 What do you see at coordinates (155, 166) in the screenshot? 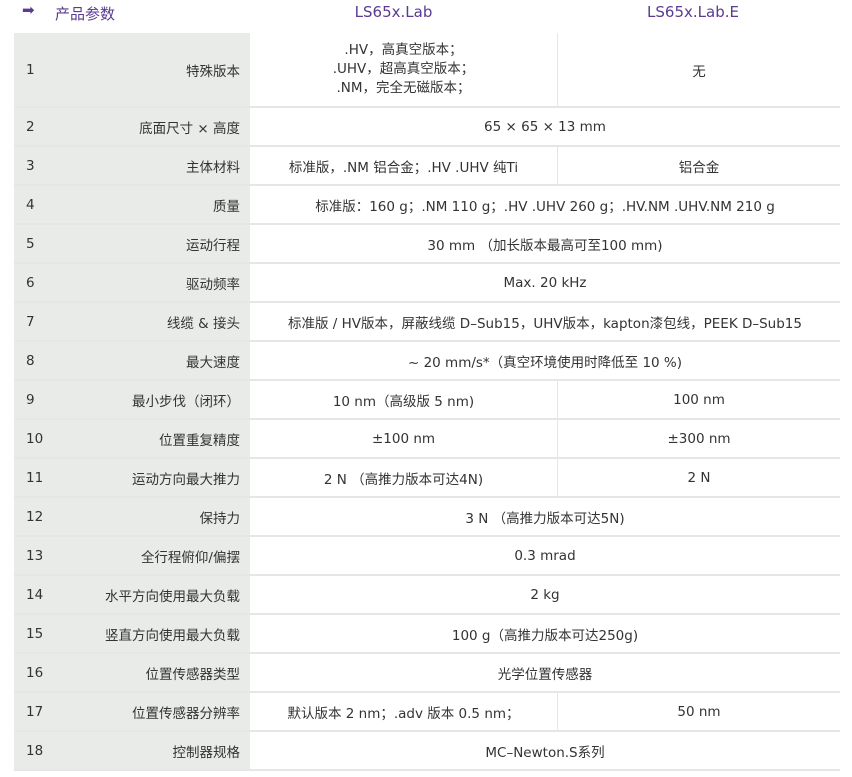
I see `row-label: 主体材料` at bounding box center [155, 166].